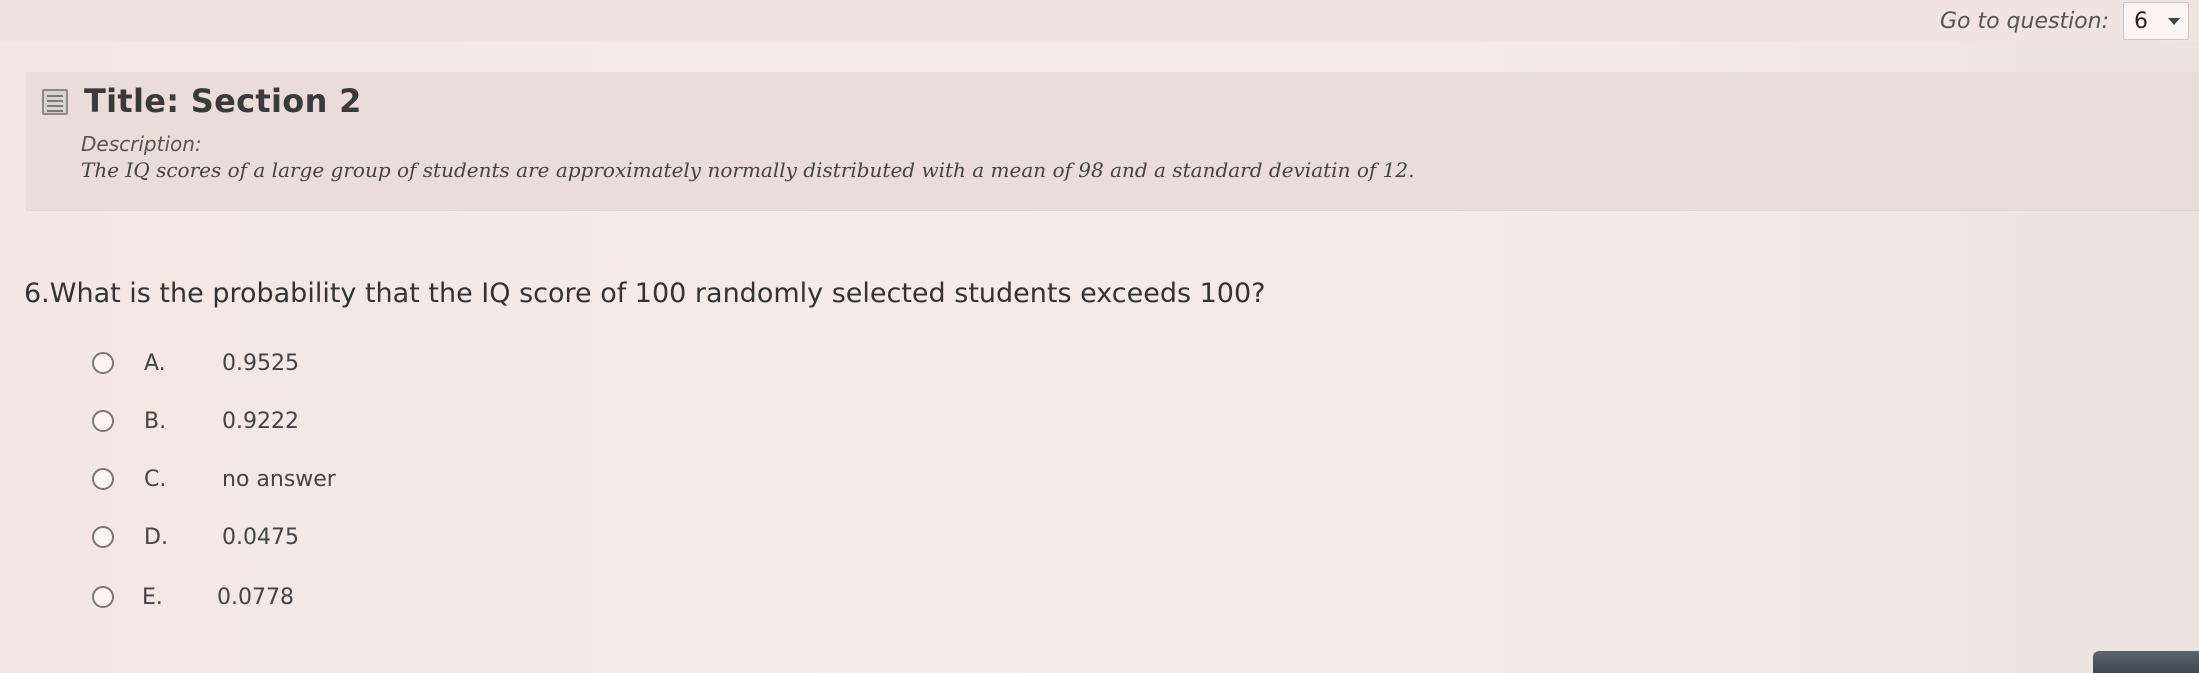 The height and width of the screenshot is (673, 2199). I want to click on option-letter: B., so click(155, 421).